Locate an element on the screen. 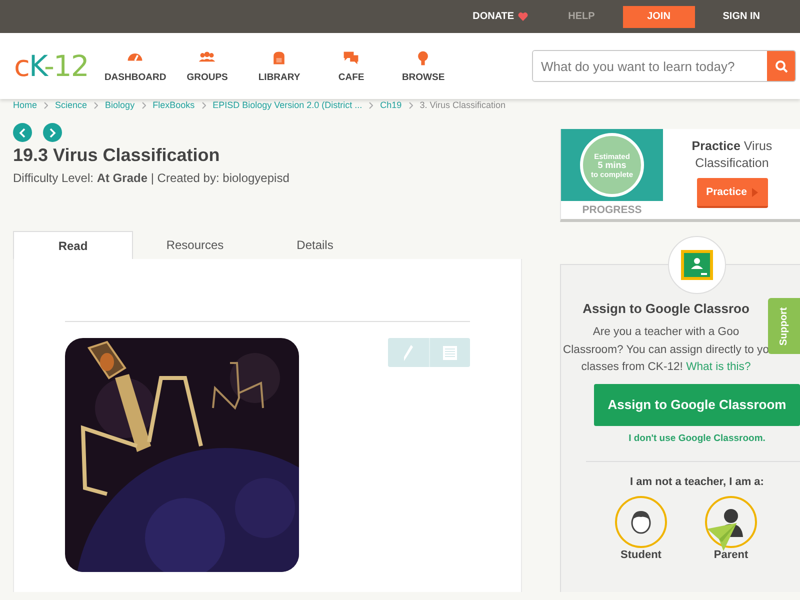  join-button: JOIN is located at coordinates (658, 17).